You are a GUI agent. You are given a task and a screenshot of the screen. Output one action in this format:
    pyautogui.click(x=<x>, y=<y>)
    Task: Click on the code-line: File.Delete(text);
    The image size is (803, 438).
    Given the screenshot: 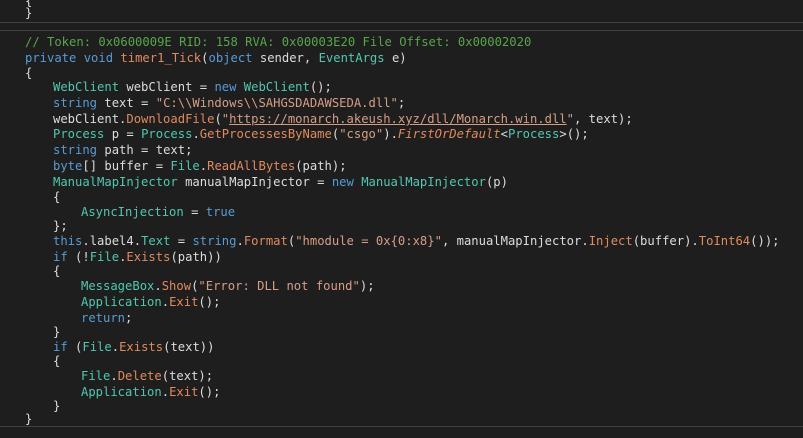 What is the action you would take?
    pyautogui.click(x=147, y=376)
    